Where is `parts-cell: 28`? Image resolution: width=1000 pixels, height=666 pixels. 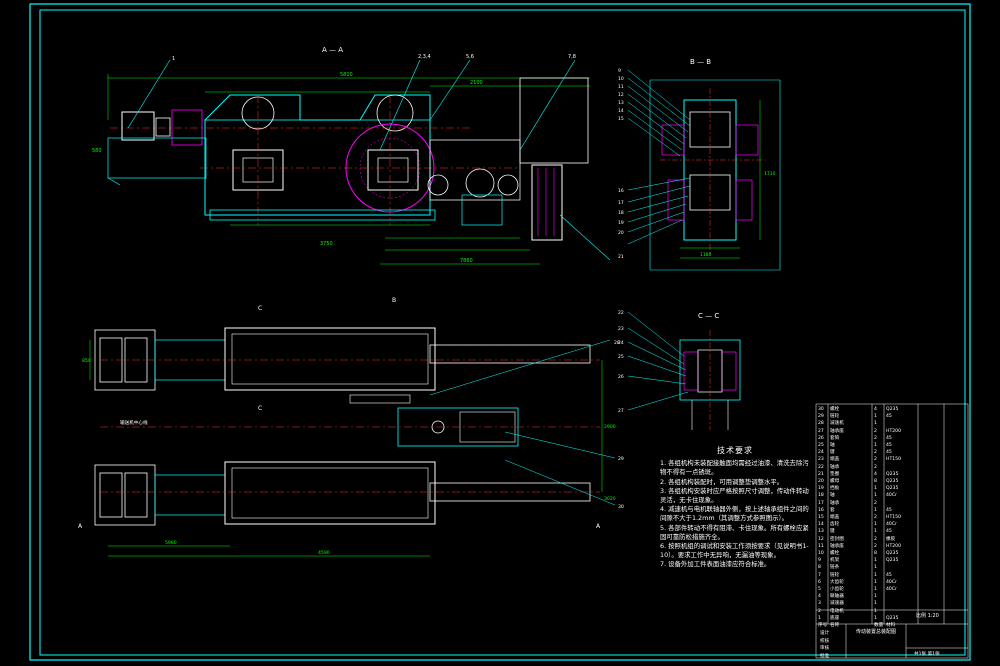 parts-cell: 28 is located at coordinates (821, 424).